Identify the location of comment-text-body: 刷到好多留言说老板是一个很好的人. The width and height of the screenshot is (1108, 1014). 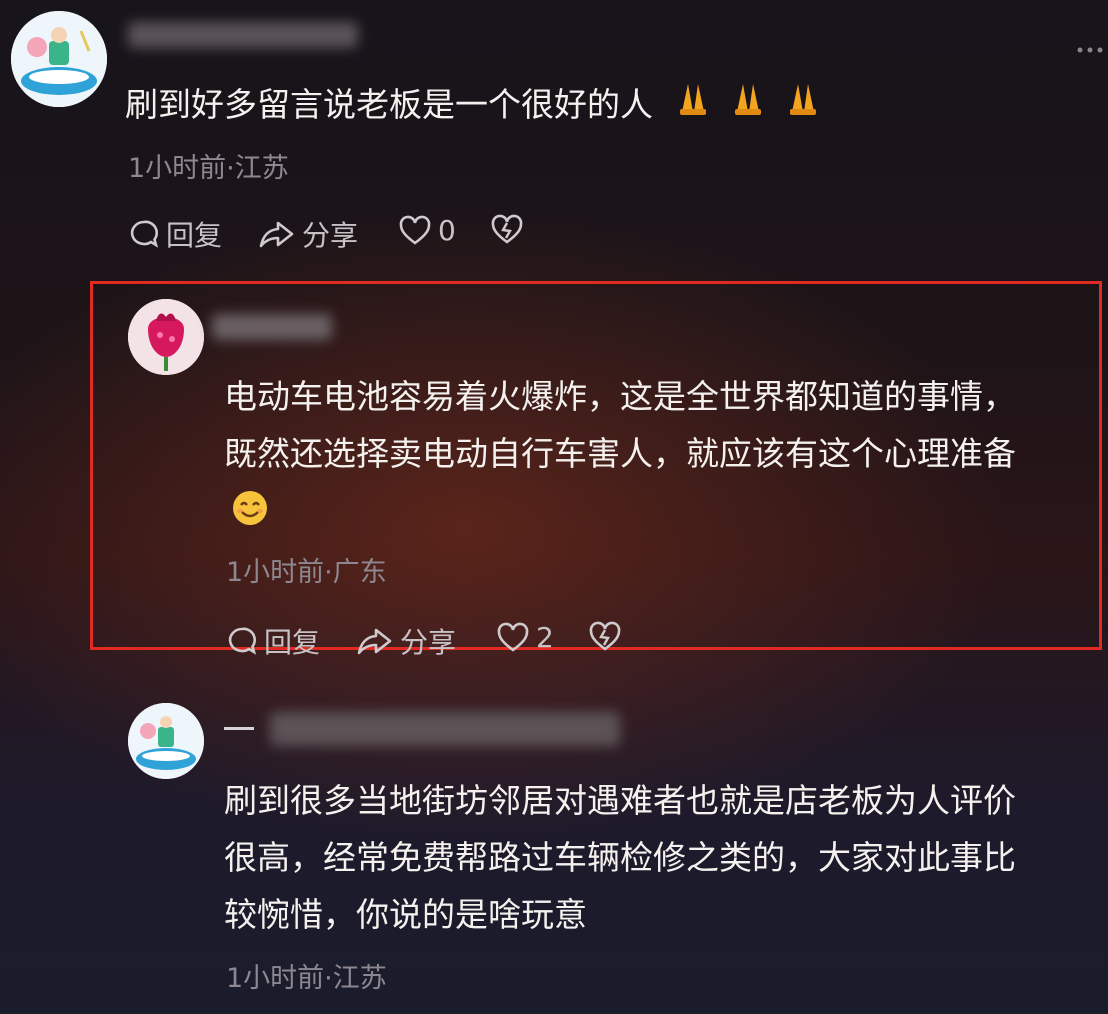
(389, 104).